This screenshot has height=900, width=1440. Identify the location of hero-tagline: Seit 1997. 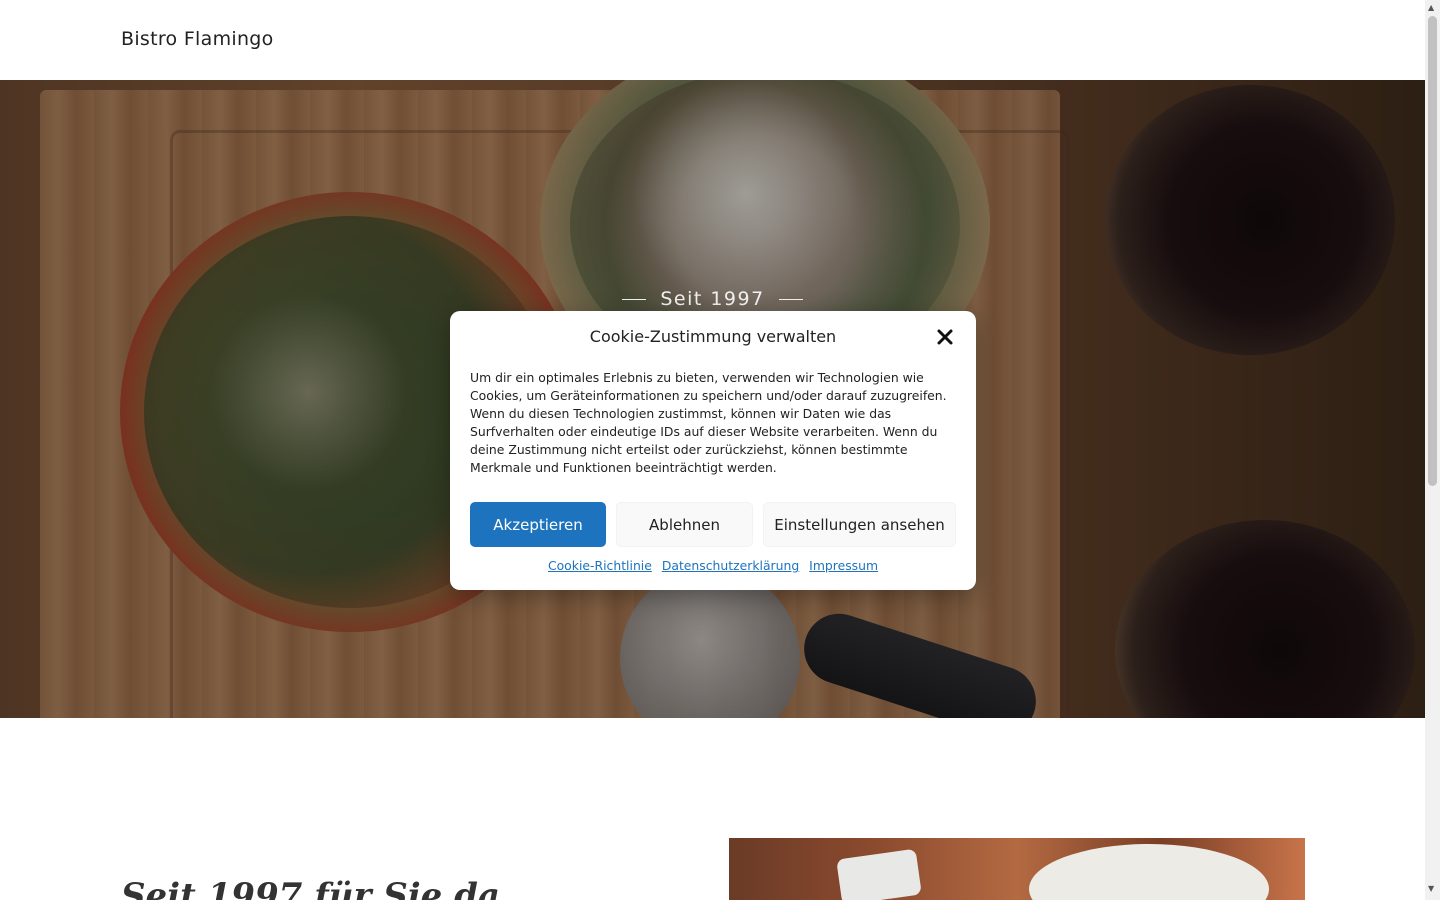
(712, 299).